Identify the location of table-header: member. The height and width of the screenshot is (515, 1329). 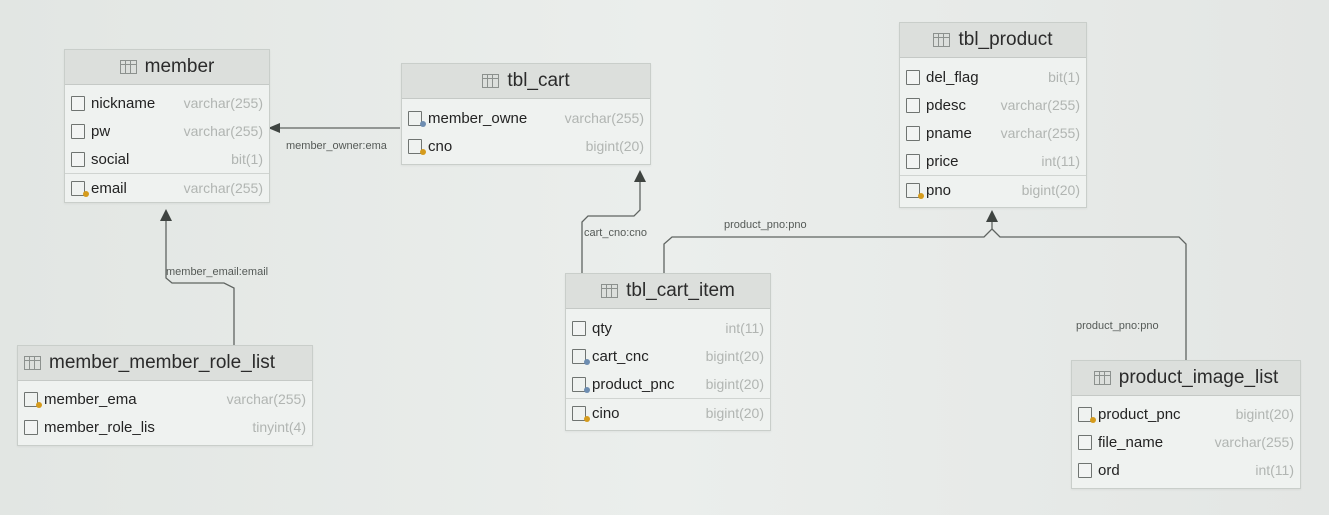
(167, 67).